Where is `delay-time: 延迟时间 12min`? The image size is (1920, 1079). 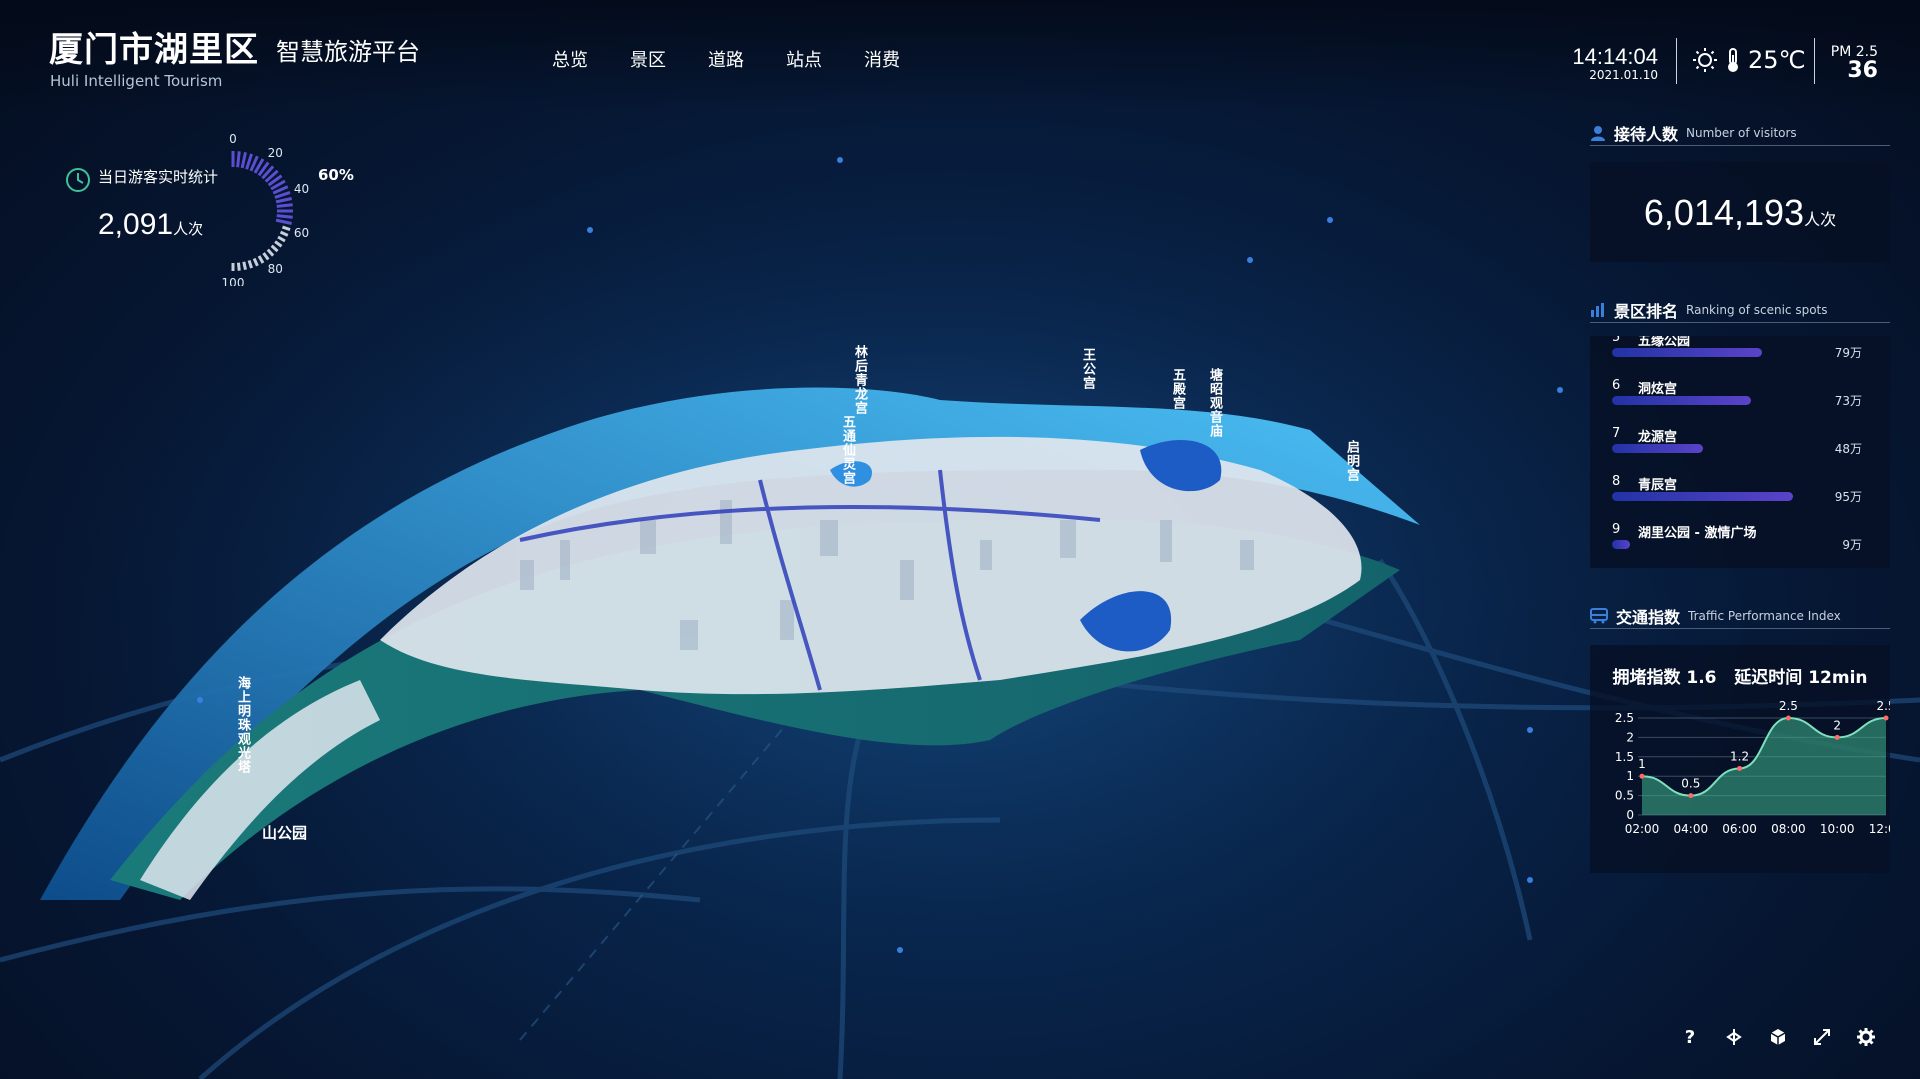 delay-time: 延迟时间 12min is located at coordinates (1801, 678).